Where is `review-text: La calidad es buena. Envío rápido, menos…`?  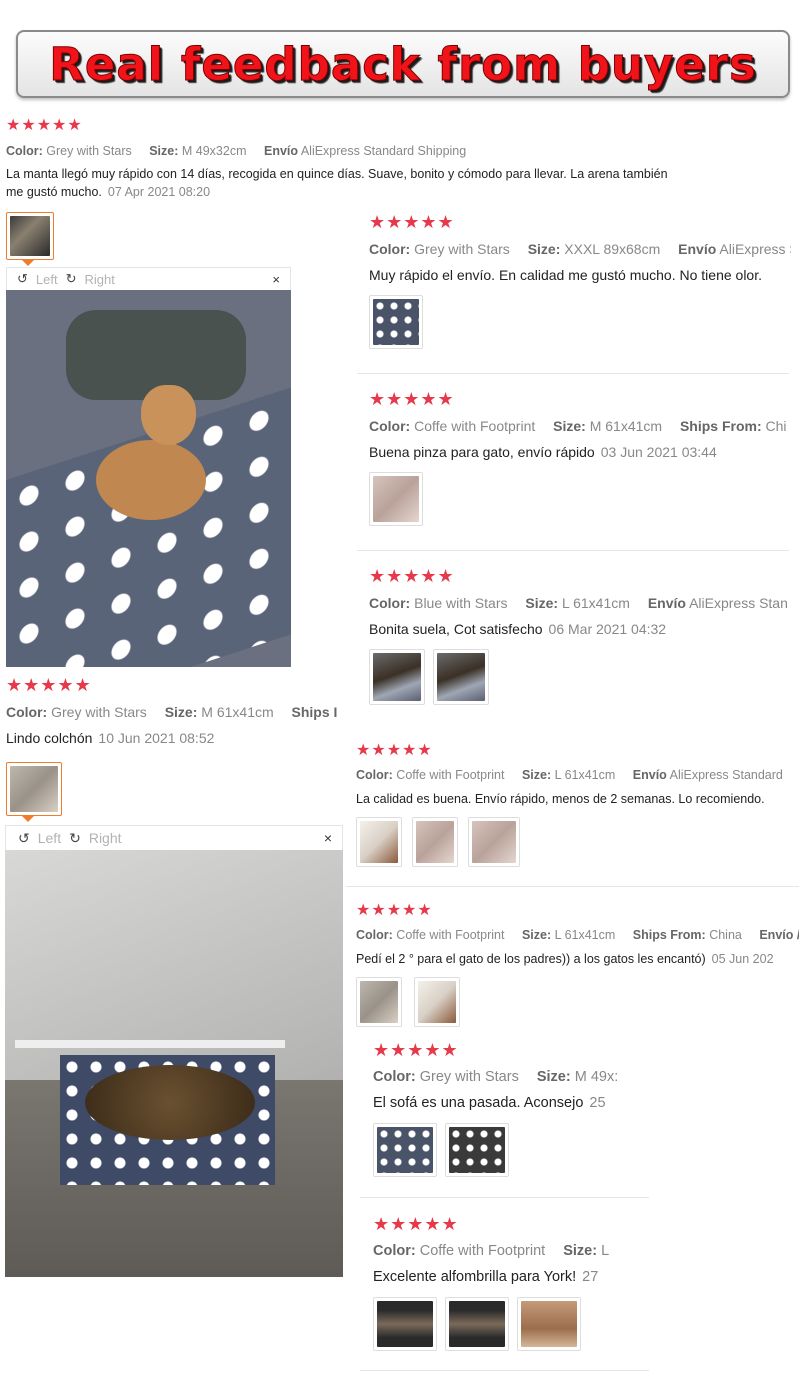 review-text: La calidad es buena. Envío rápido, menos… is located at coordinates (560, 799).